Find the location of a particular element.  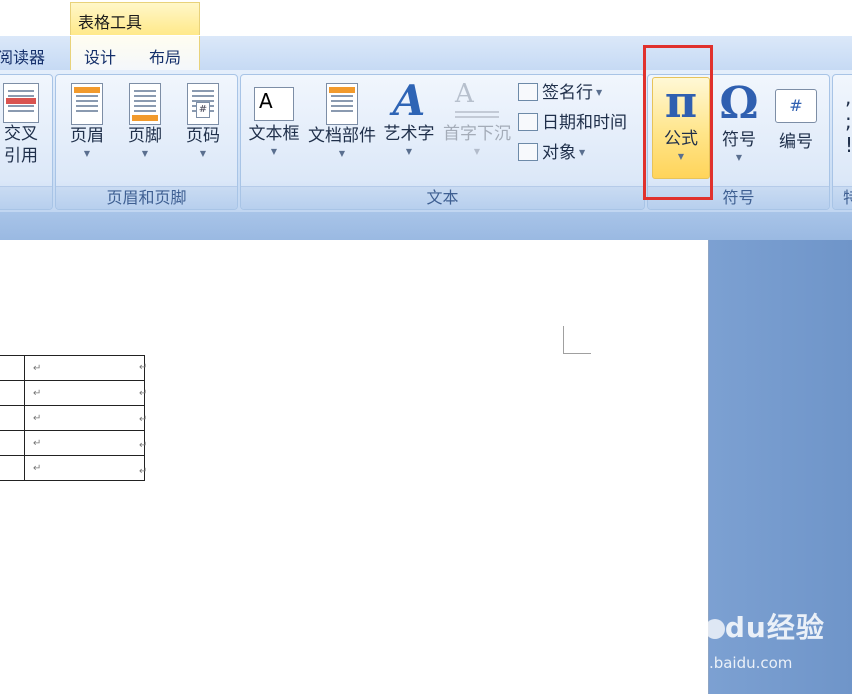

date-time-label: 日期和时间 is located at coordinates (584, 123).